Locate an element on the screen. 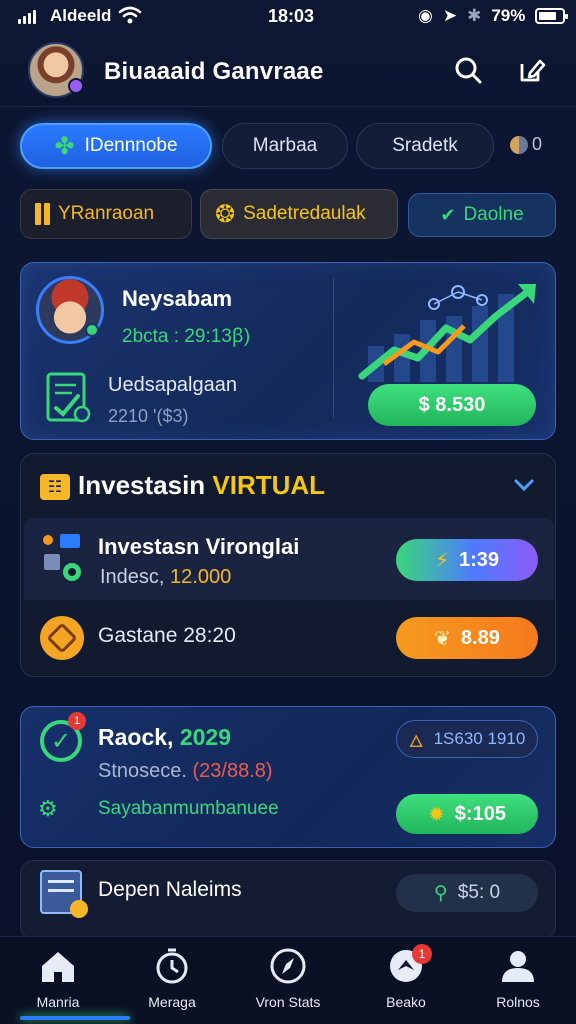 The height and width of the screenshot is (1024, 576). invest-title-prefix: Investasin is located at coordinates (142, 485).